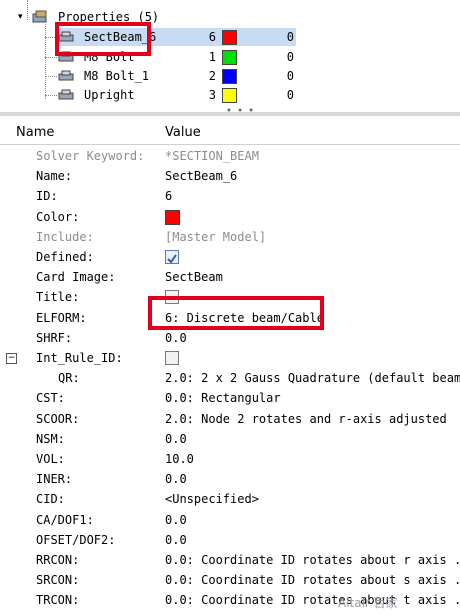 The height and width of the screenshot is (616, 460). Describe the element at coordinates (230, 439) in the screenshot. I see `property-row: NSM: 0.0` at that location.